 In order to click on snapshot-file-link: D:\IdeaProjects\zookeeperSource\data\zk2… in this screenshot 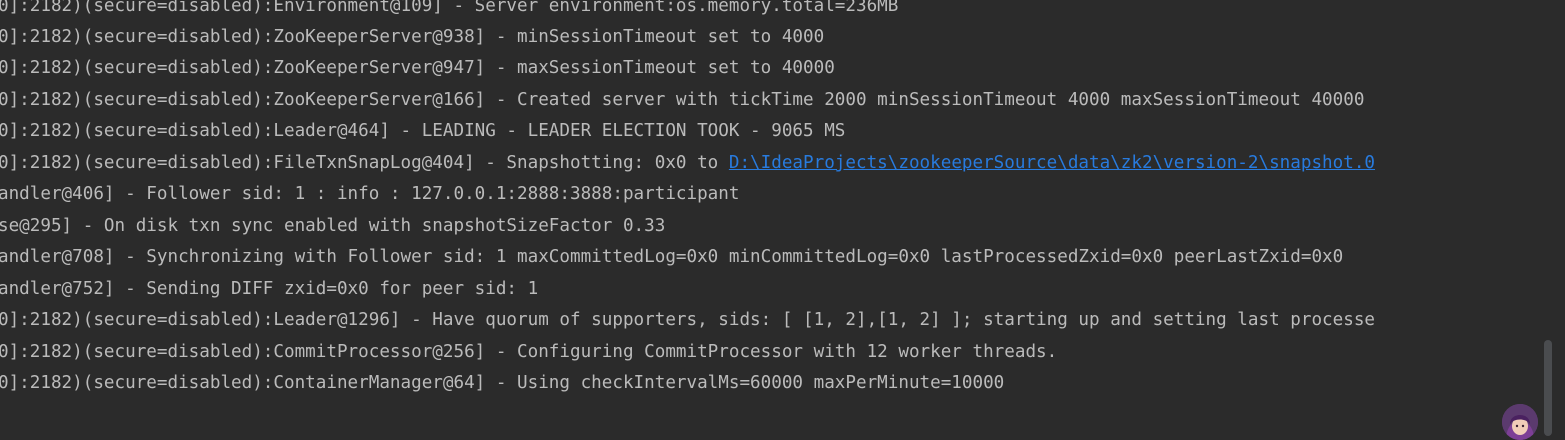, I will do `click(1052, 163)`.